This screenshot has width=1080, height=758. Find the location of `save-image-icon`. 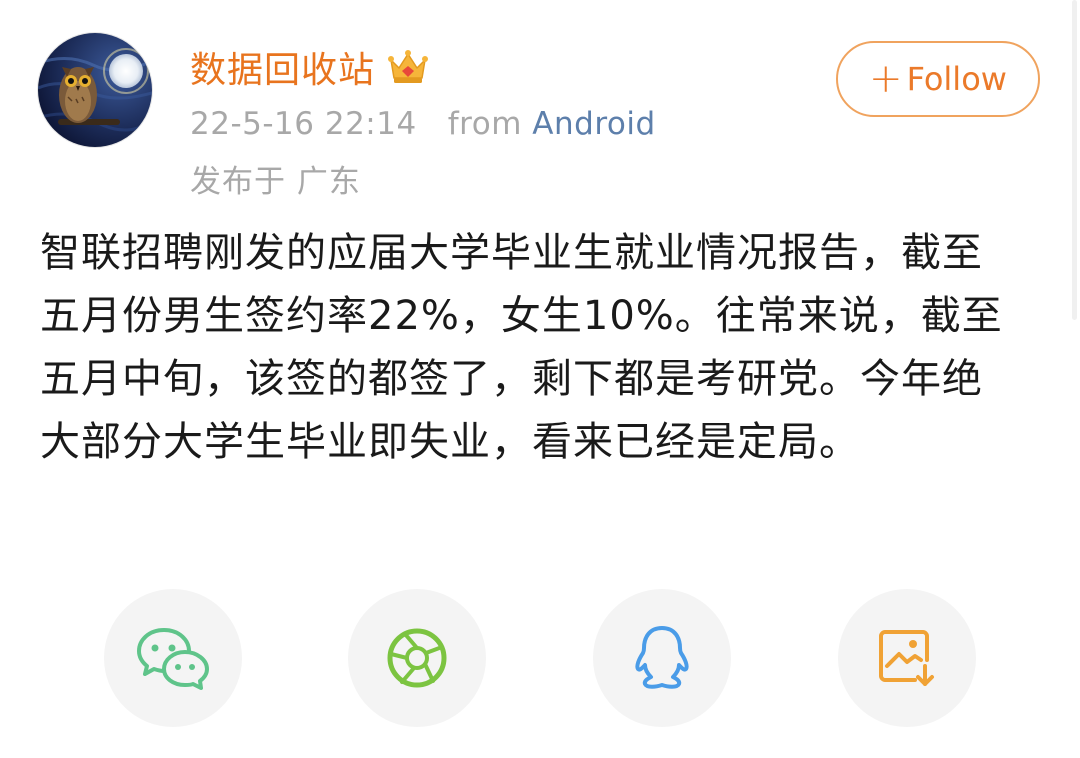

save-image-icon is located at coordinates (906, 658).